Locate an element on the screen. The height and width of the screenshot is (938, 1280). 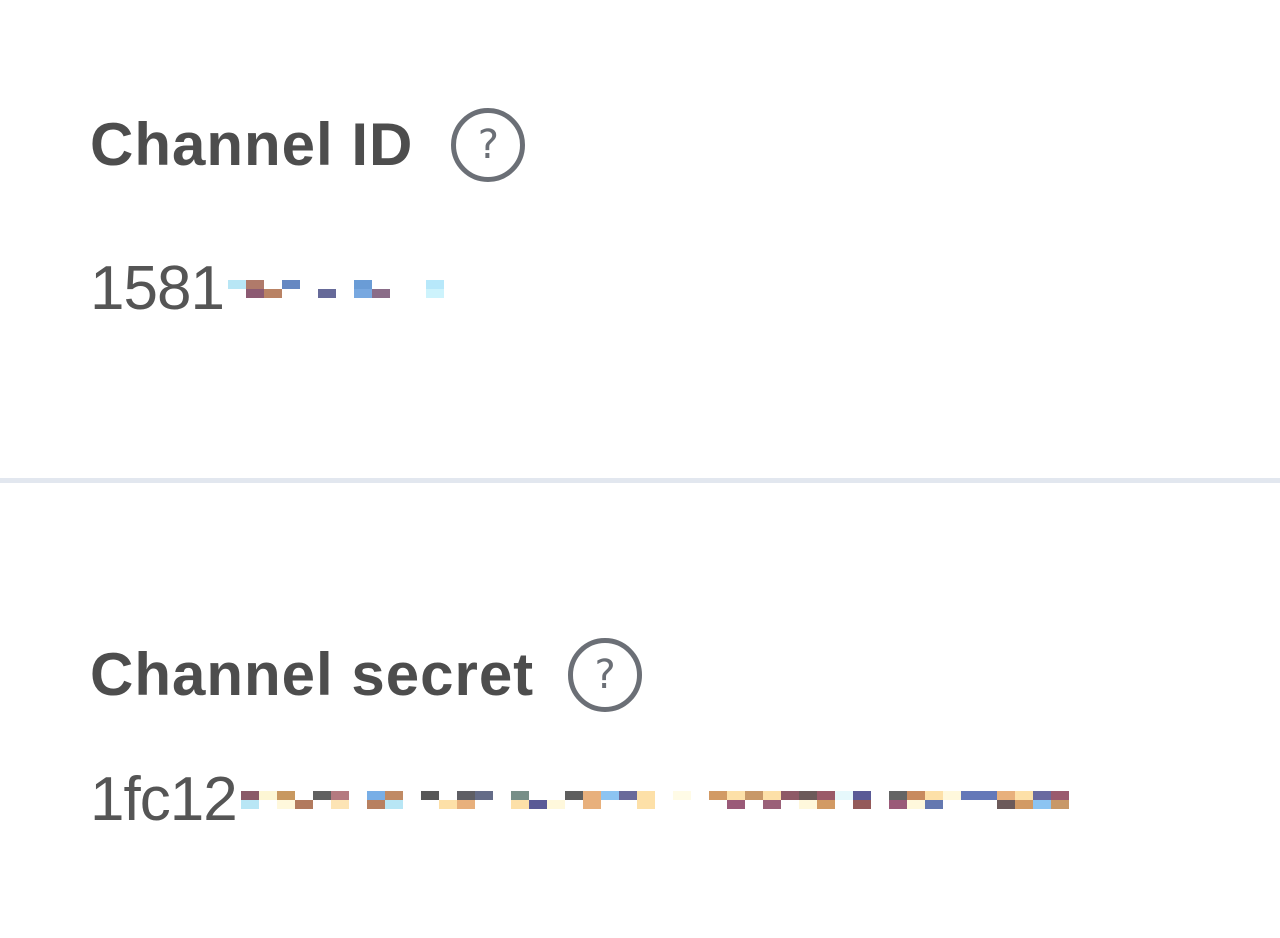
channel-secret-mask is located at coordinates (654, 800).